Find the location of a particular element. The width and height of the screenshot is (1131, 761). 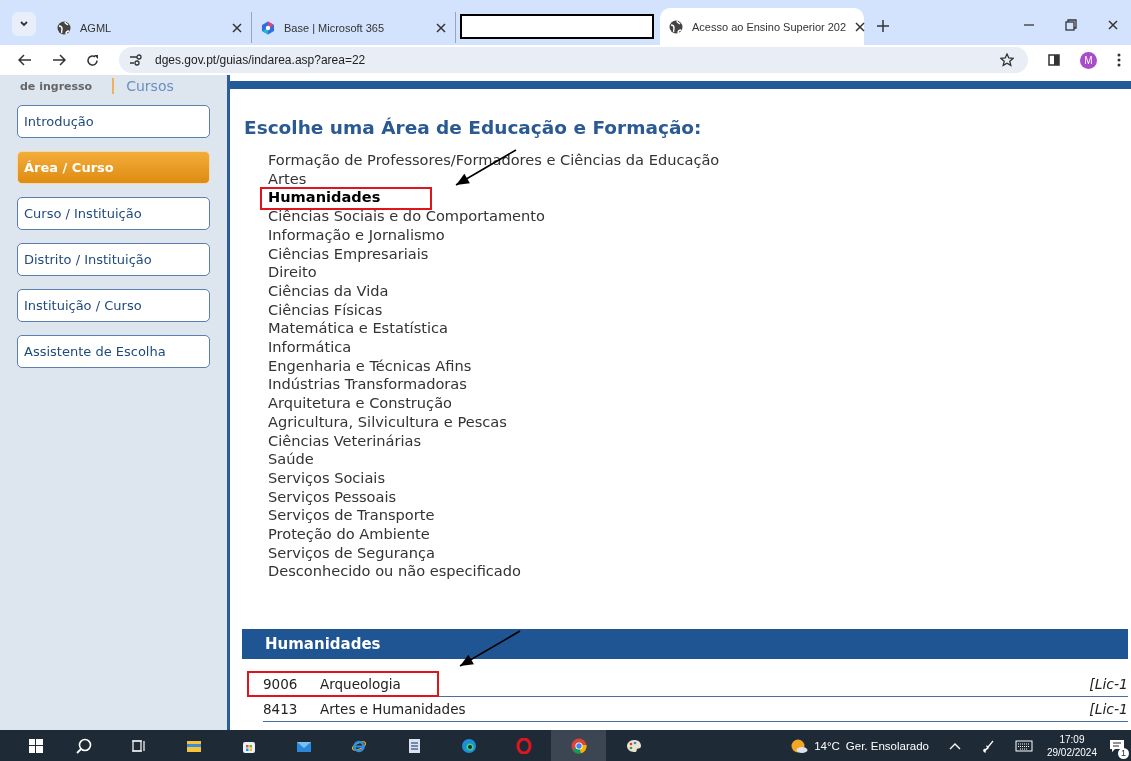

area-link: Serviços Sociais is located at coordinates (326, 477).